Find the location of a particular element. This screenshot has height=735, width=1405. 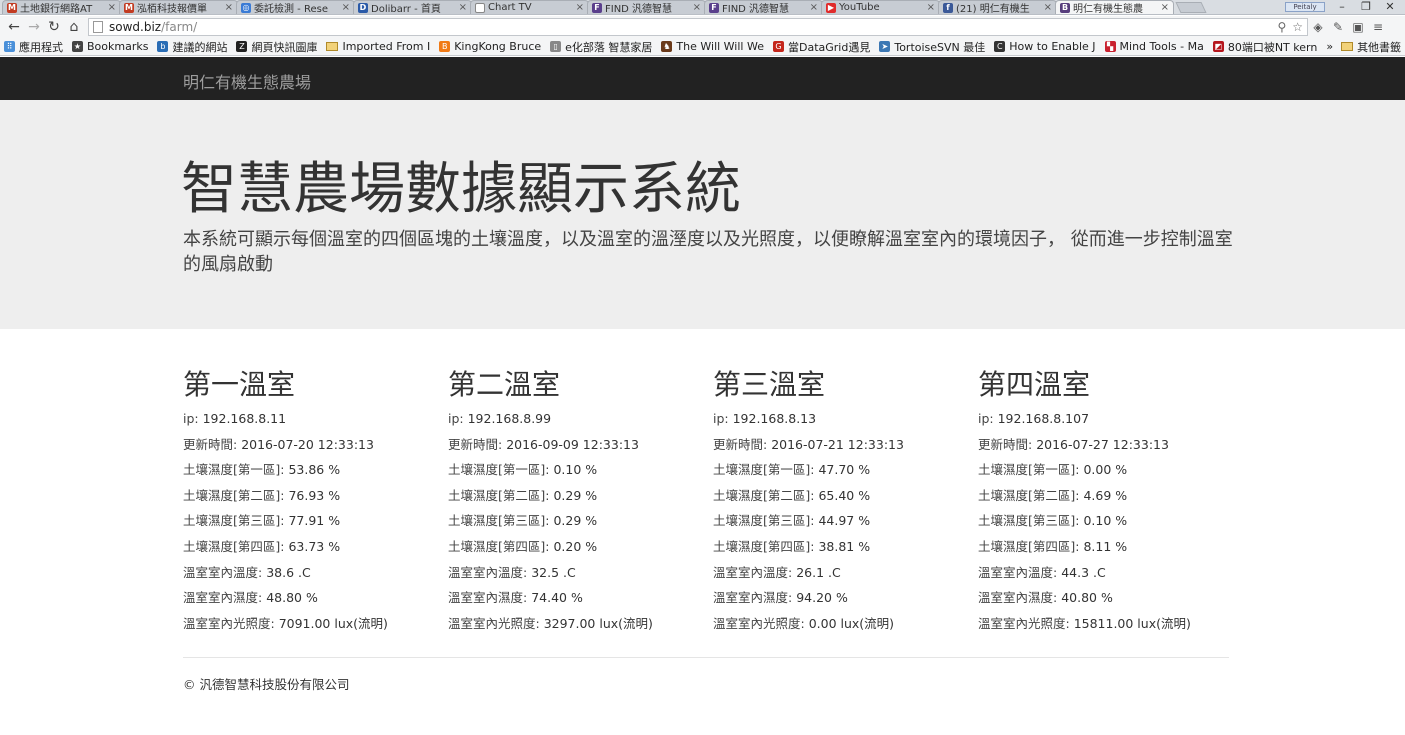

minimize-icon: – is located at coordinates (1342, 7).